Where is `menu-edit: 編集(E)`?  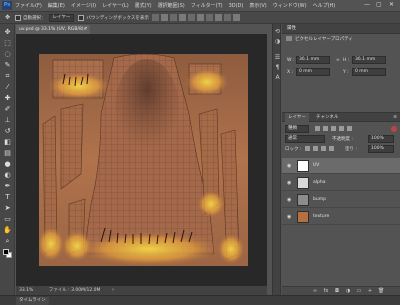
menu-edit: 編集(E) is located at coordinates (56, 5).